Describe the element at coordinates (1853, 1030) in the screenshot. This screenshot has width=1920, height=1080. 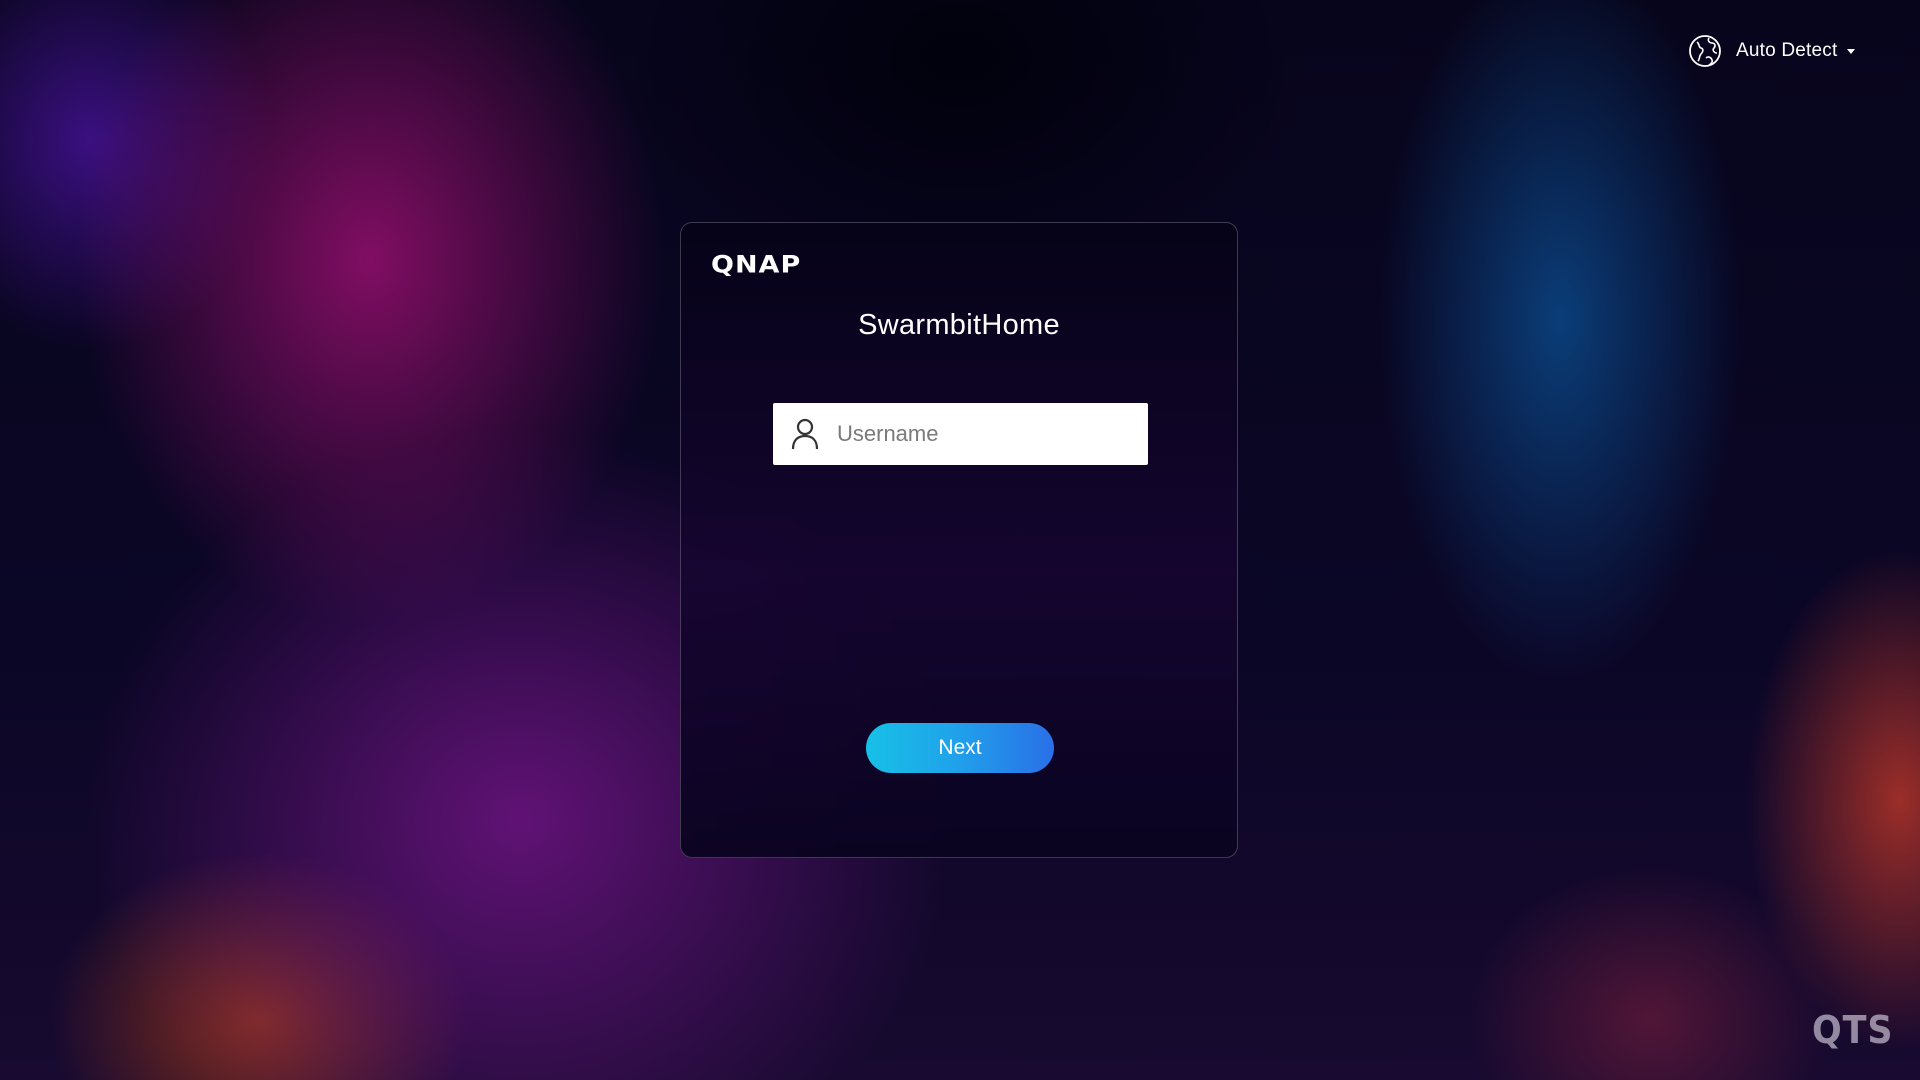
I see `qts-logo: QTS` at that location.